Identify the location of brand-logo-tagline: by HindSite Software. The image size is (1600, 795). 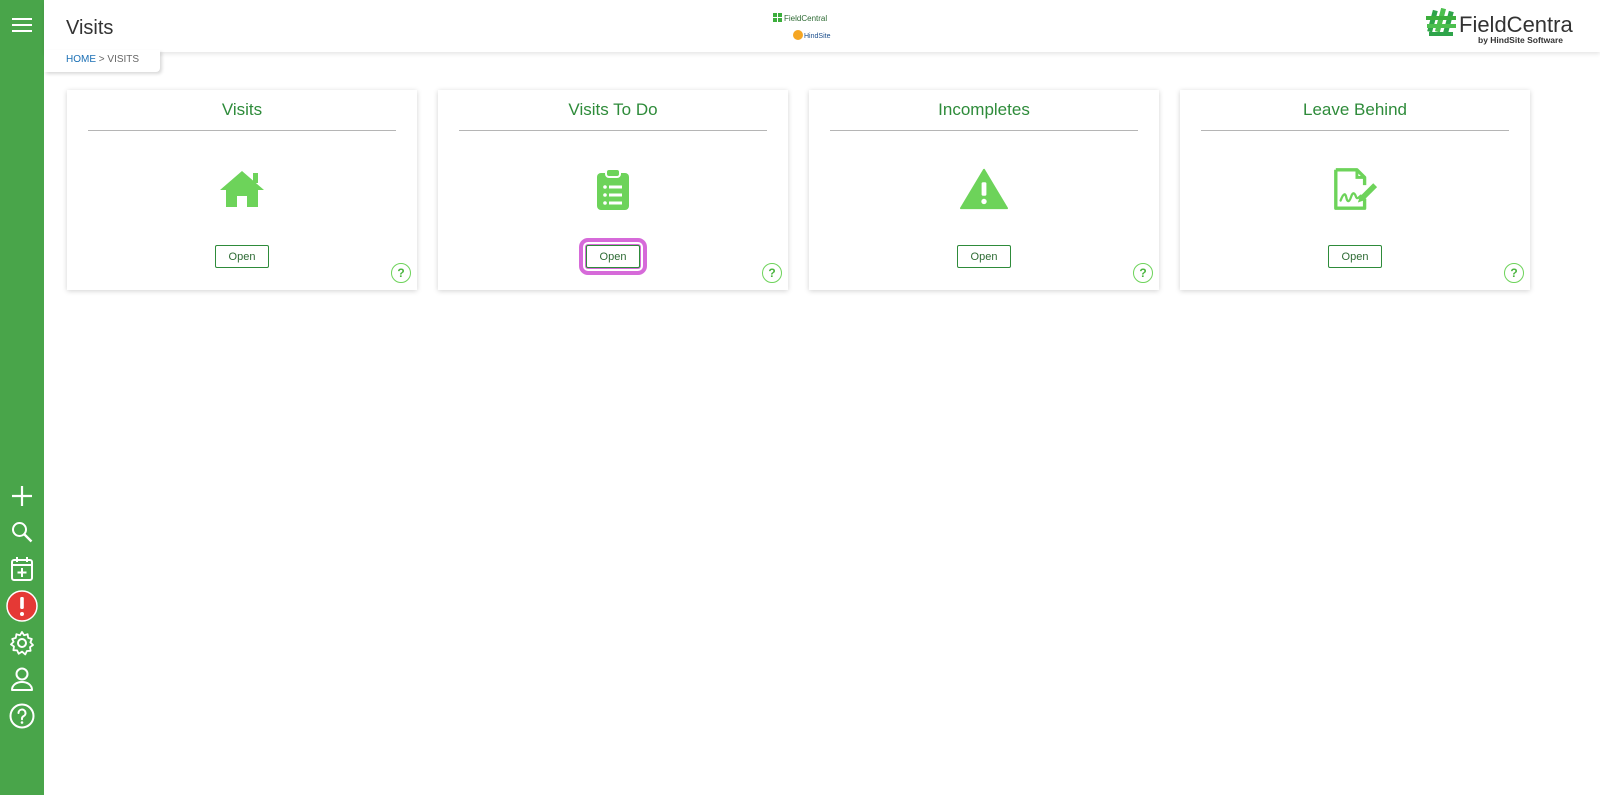
(1520, 40).